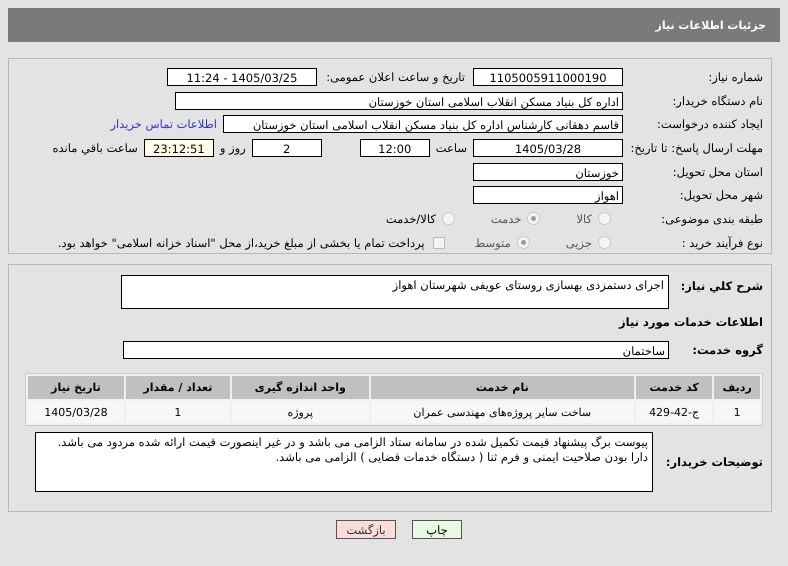 Image resolution: width=788 pixels, height=566 pixels. Describe the element at coordinates (502, 412) in the screenshot. I see `table-cell: ساخت سایر پروژه‌های مهندسی عمران` at that location.